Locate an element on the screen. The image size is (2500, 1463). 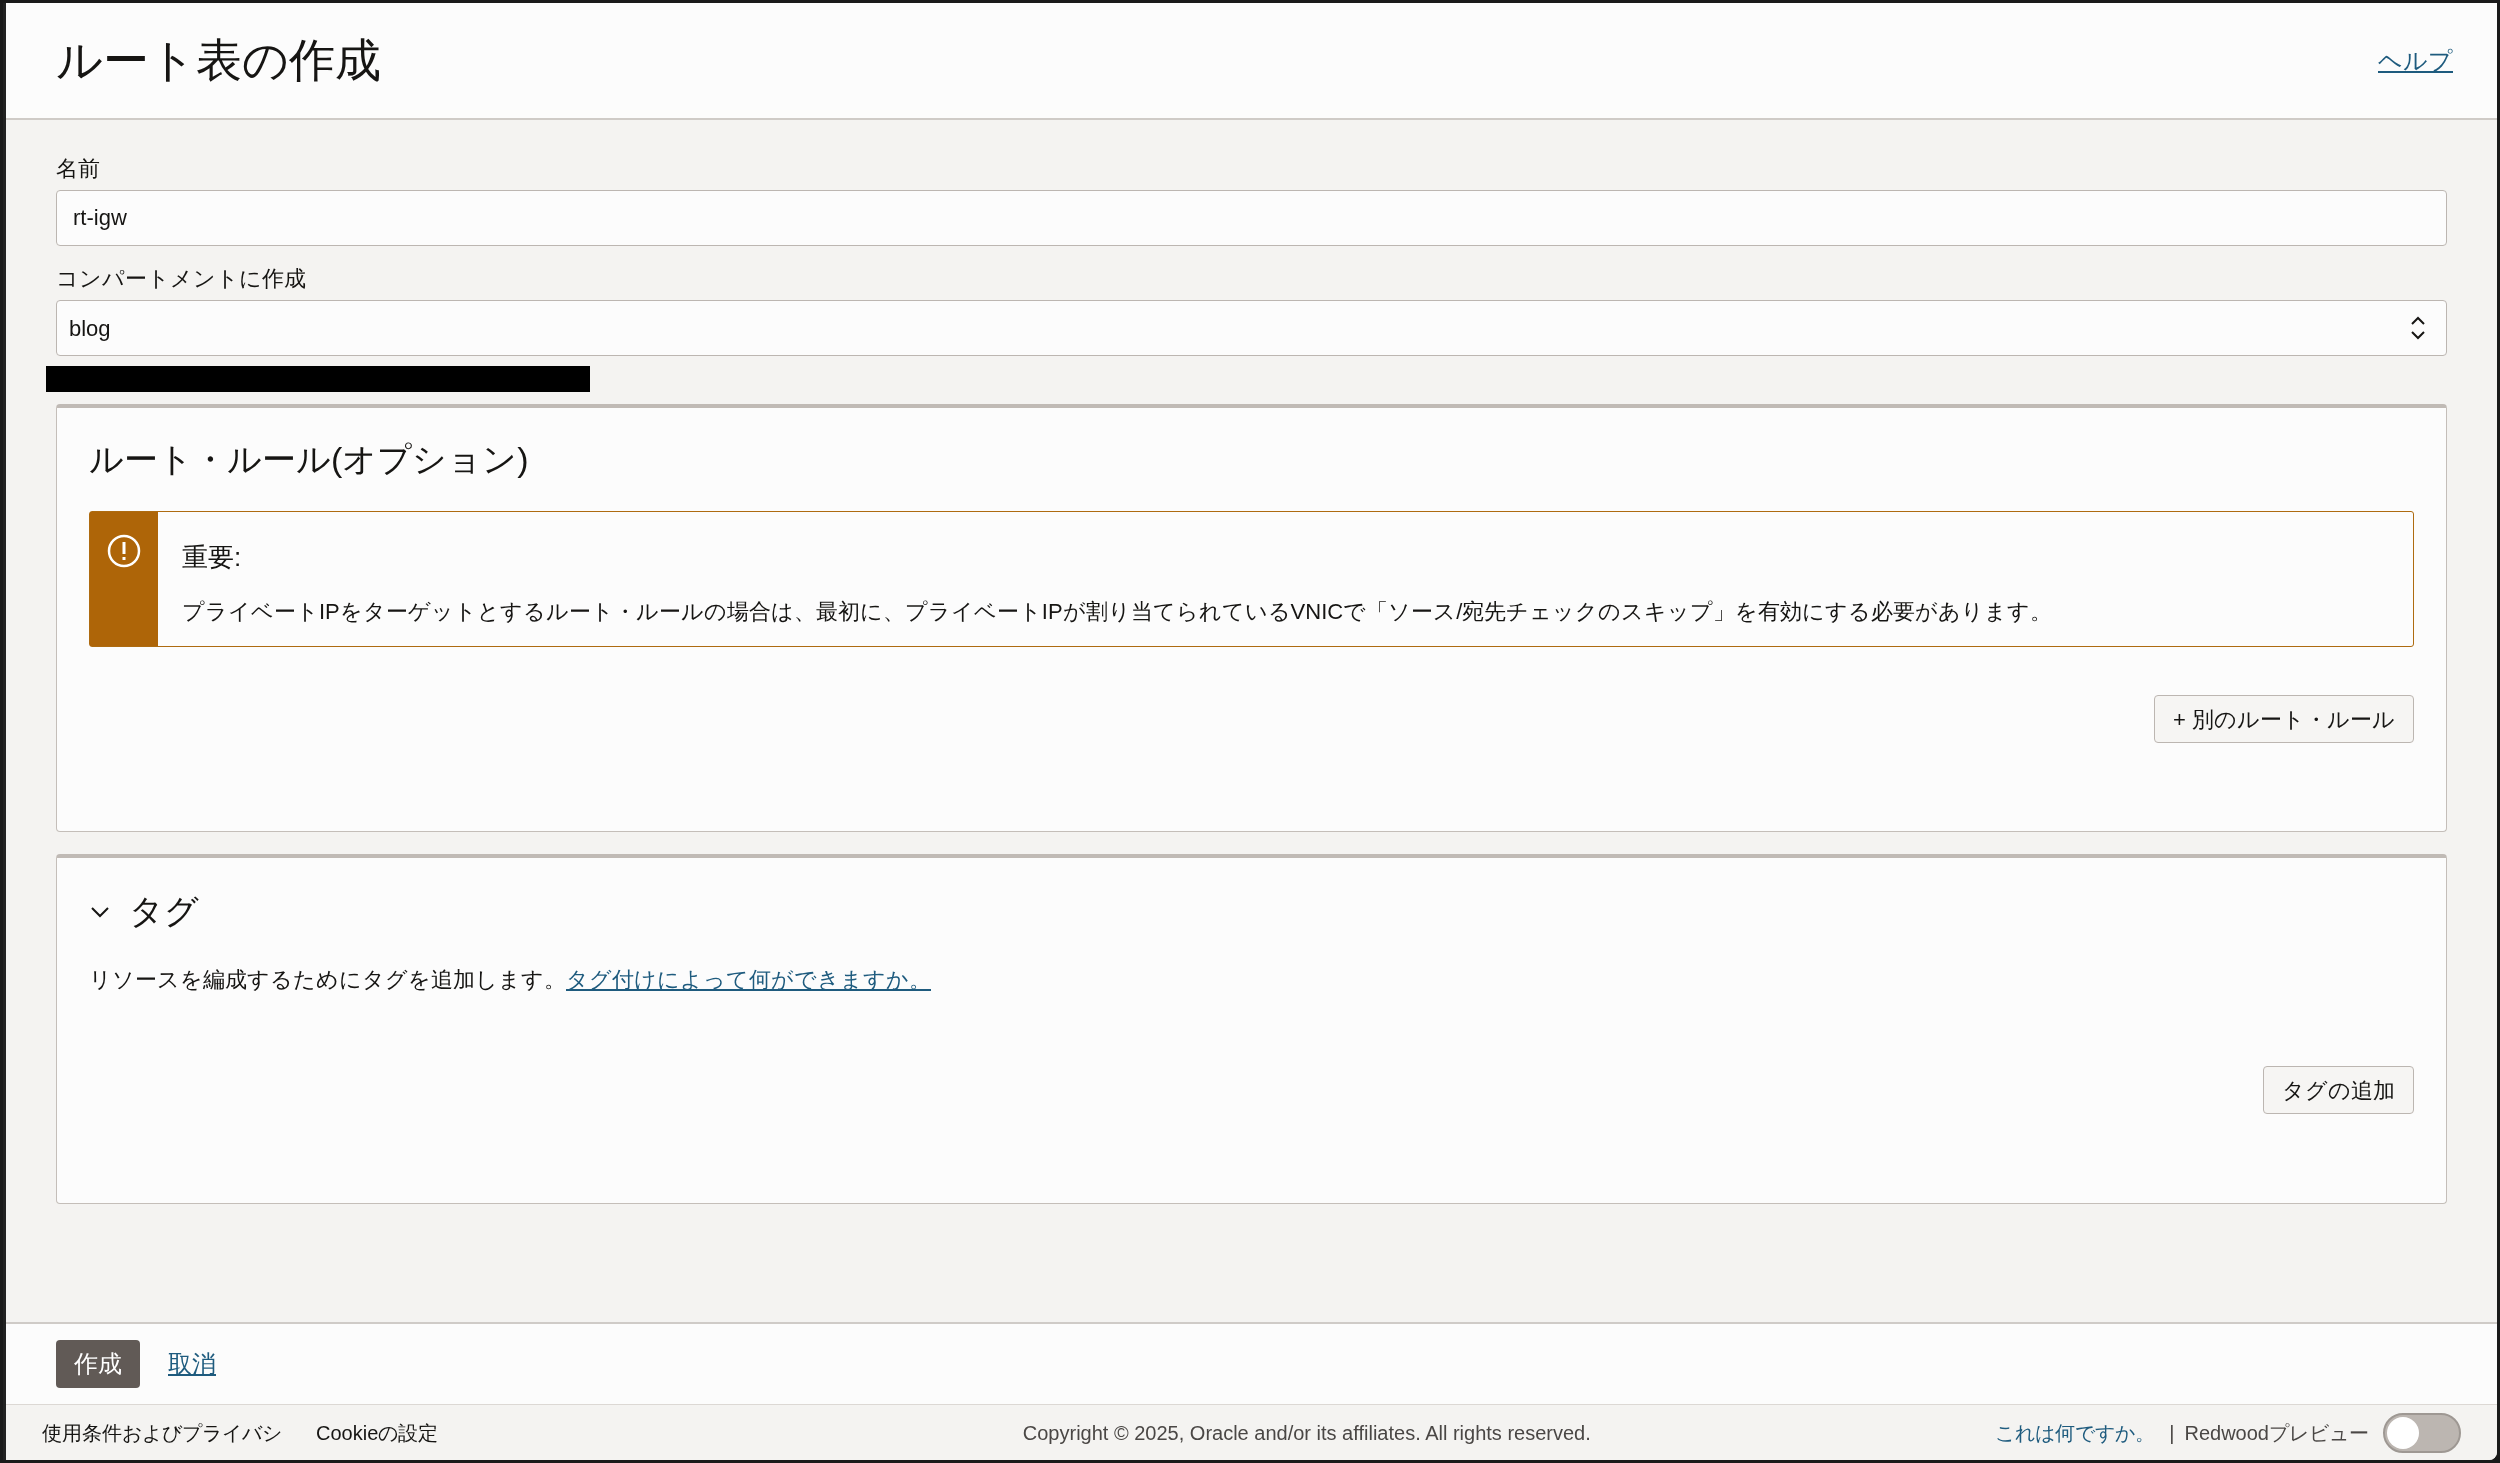
terms-link: 使用条件およびプライバシ is located at coordinates (162, 1432).